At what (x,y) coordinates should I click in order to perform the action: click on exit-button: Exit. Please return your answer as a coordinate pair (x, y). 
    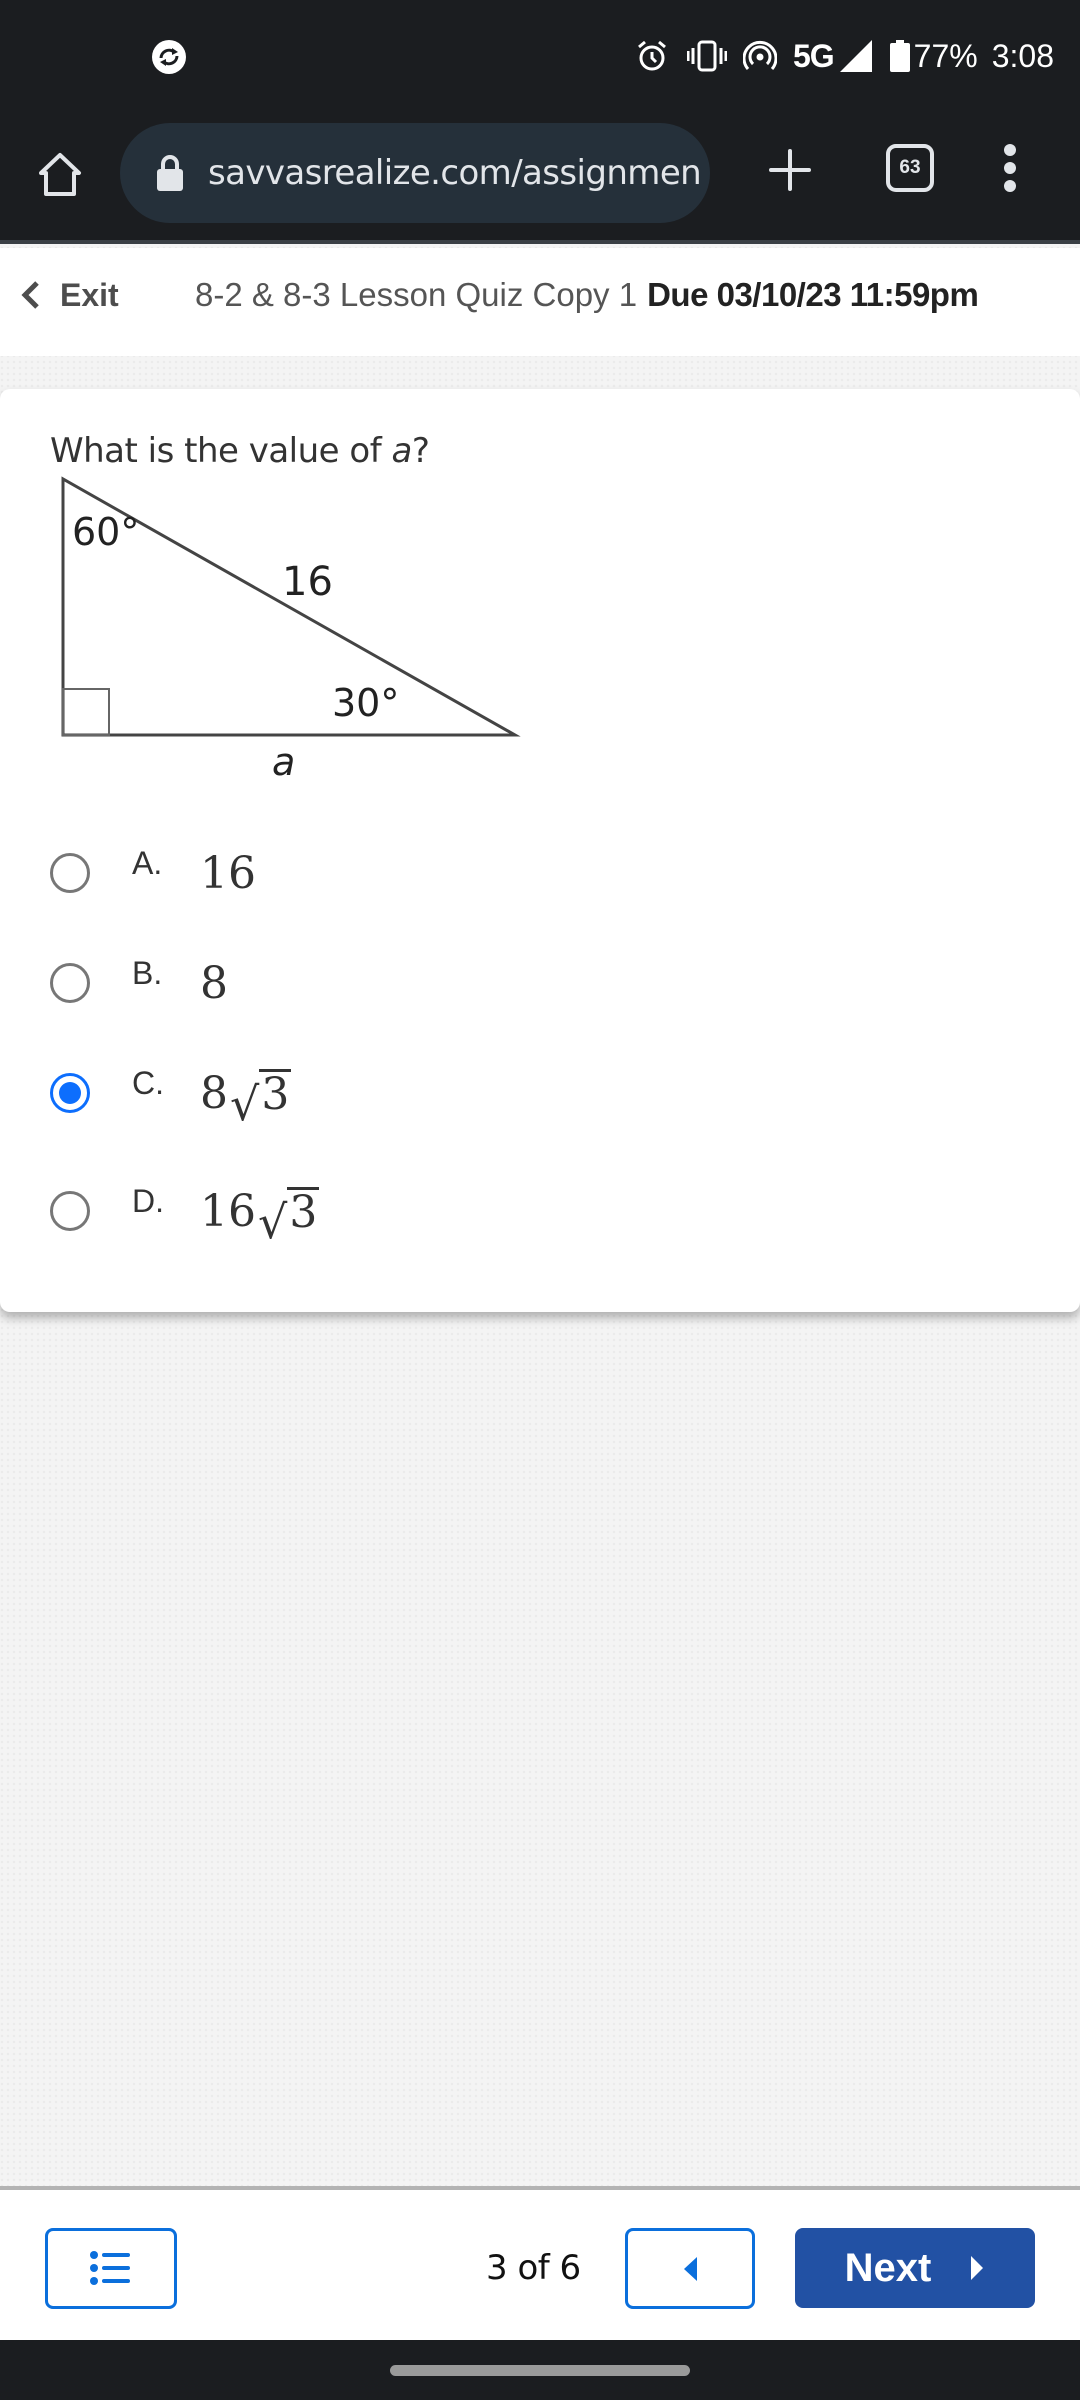
    Looking at the image, I should click on (69, 295).